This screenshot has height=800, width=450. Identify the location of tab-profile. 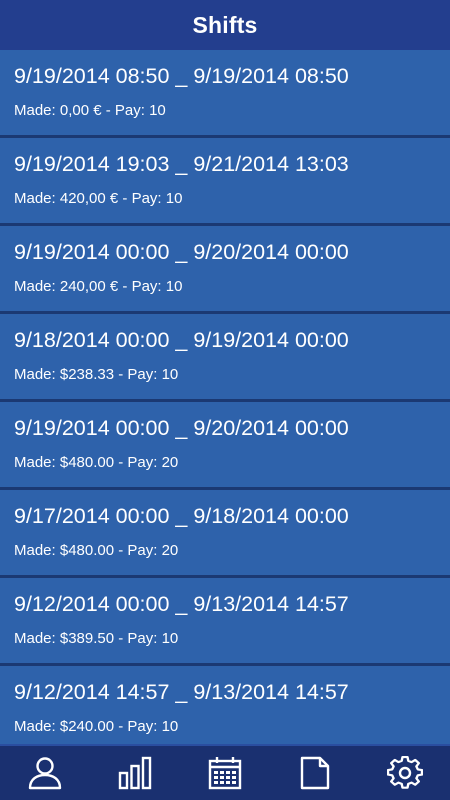
(45, 773).